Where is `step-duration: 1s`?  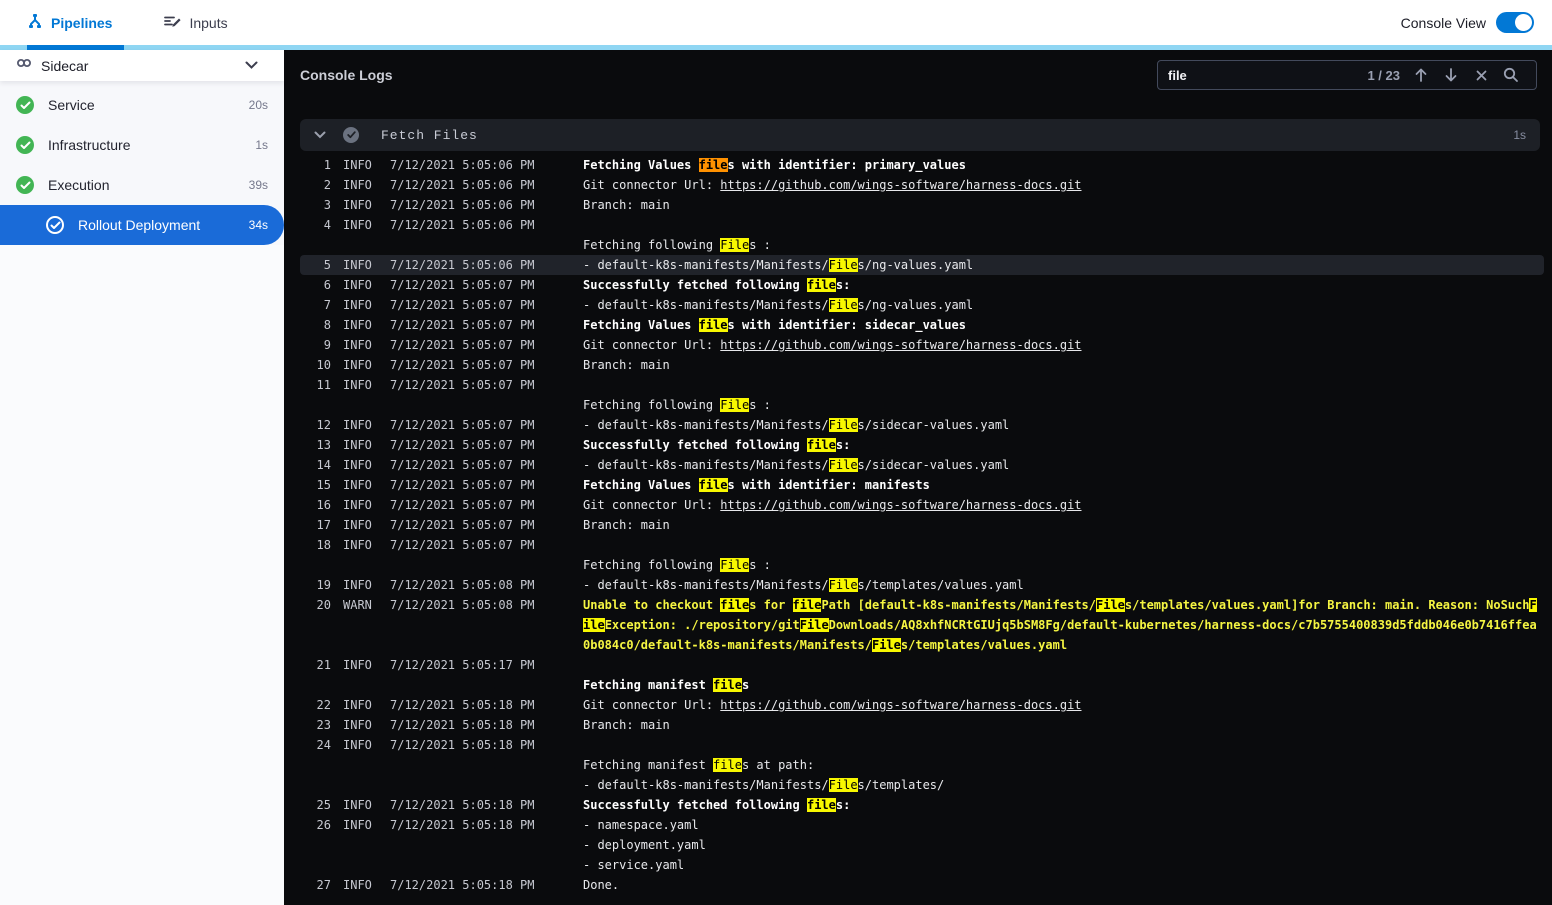 step-duration: 1s is located at coordinates (261, 145).